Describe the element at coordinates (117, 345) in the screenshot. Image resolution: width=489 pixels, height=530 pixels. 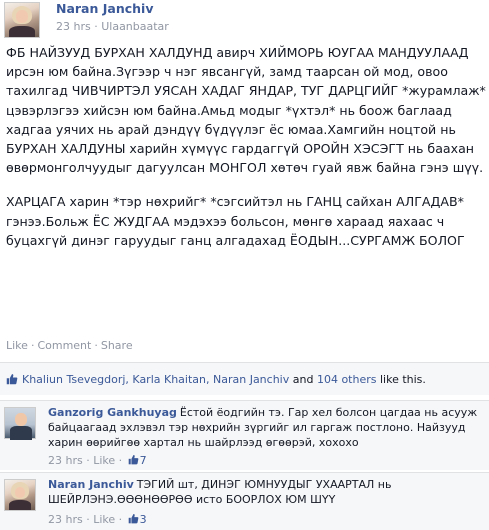
I see `share-link: Share` at that location.